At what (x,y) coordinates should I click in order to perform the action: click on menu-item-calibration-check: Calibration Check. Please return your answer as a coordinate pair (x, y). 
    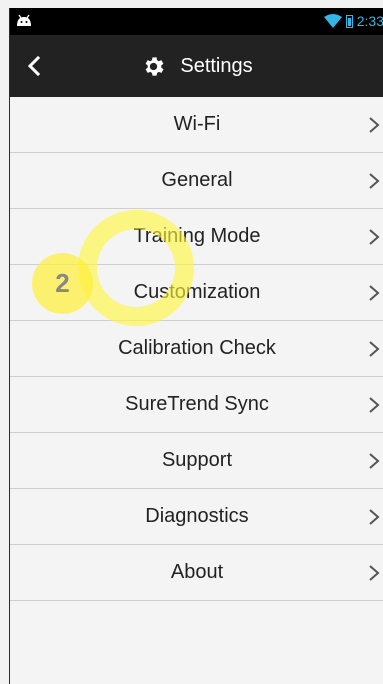
    Looking at the image, I should click on (196, 349).